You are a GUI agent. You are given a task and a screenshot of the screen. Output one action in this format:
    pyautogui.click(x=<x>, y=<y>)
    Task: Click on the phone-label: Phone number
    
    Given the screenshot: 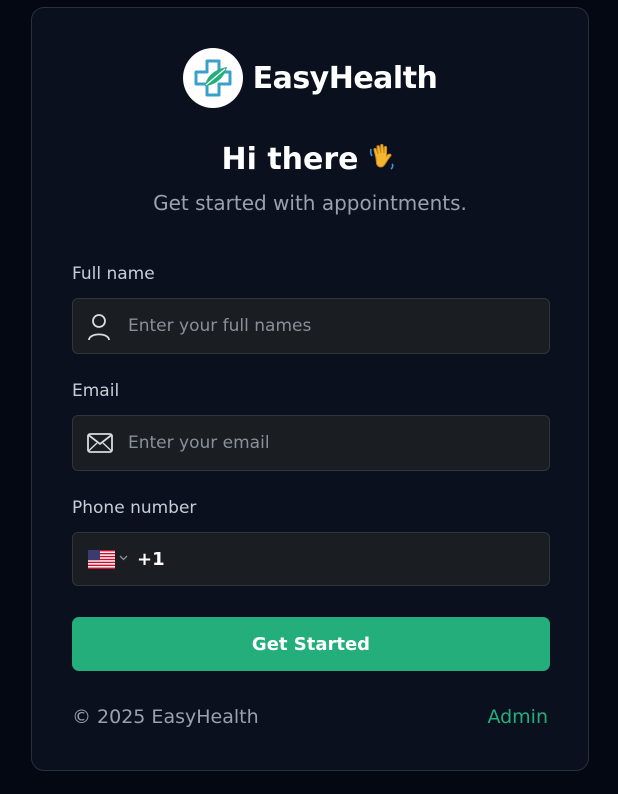 What is the action you would take?
    pyautogui.click(x=134, y=508)
    